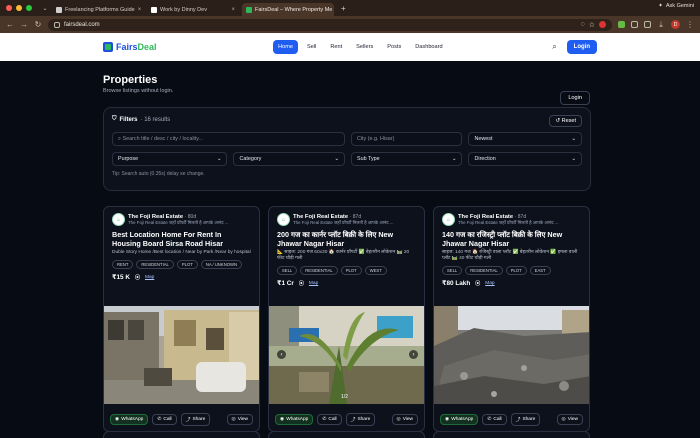 Image resolution: width=700 pixels, height=438 pixels. I want to click on window-controls, so click(21, 8).